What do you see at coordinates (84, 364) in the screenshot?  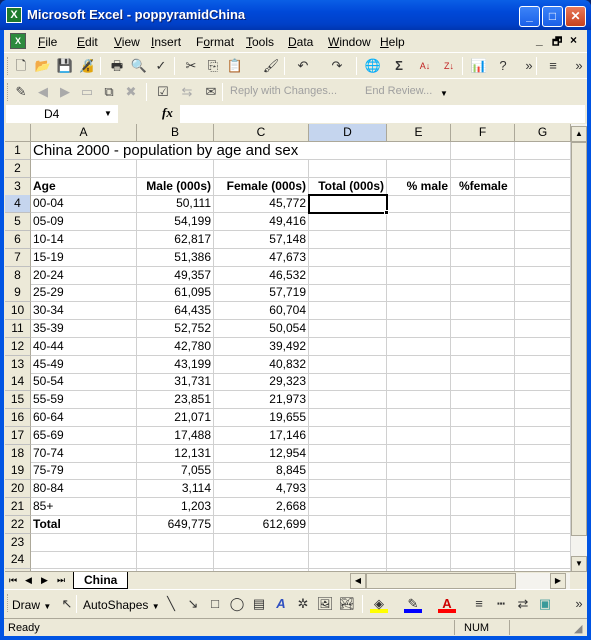 I see `age-cell: 45-49` at bounding box center [84, 364].